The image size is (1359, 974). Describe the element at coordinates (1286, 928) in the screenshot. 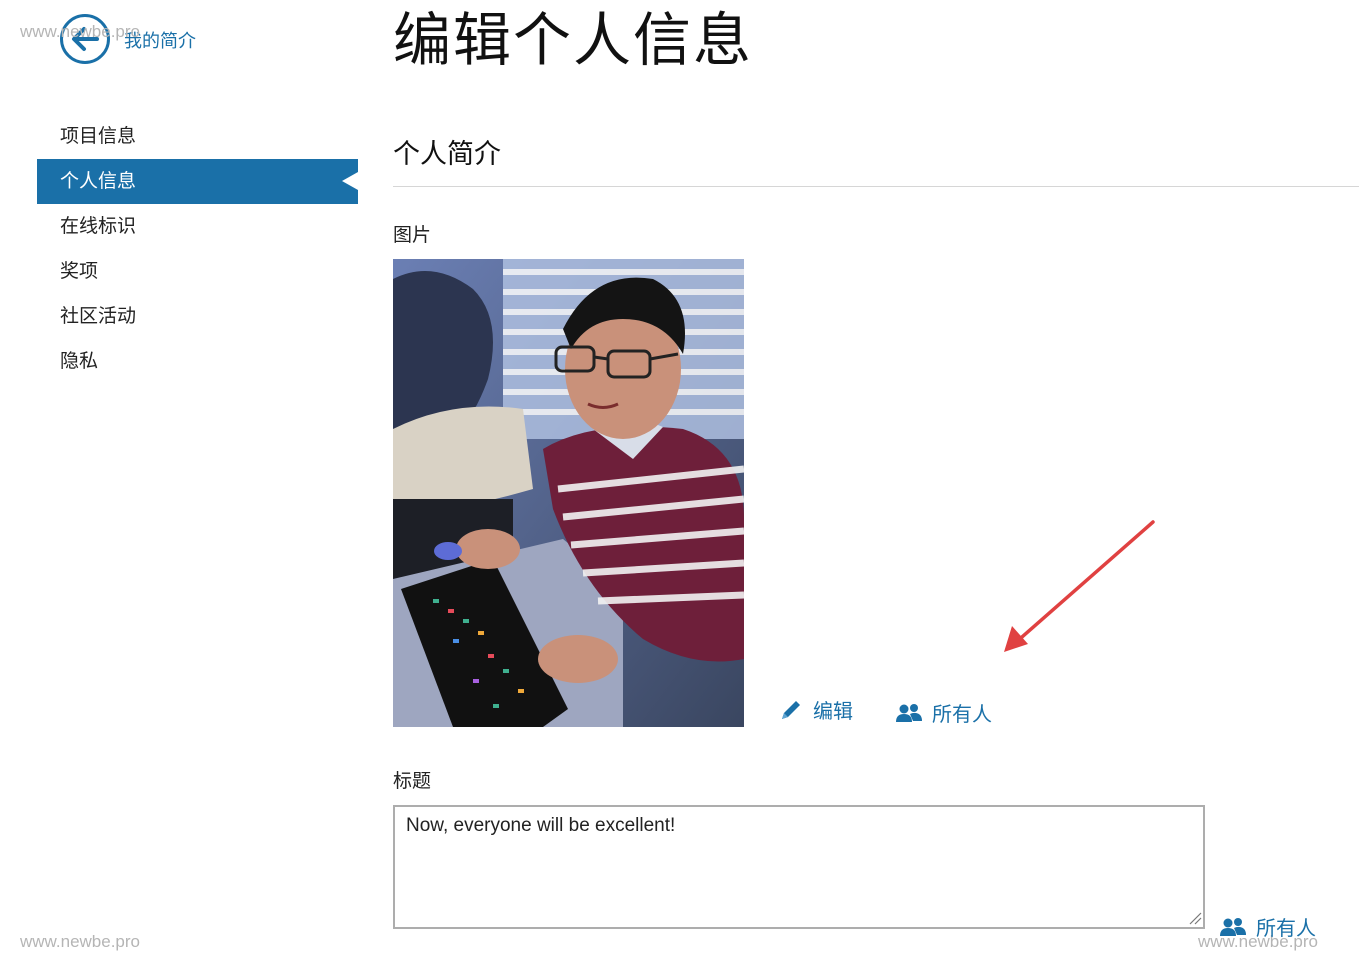

I see `headline-visibility-label: 所有人` at that location.